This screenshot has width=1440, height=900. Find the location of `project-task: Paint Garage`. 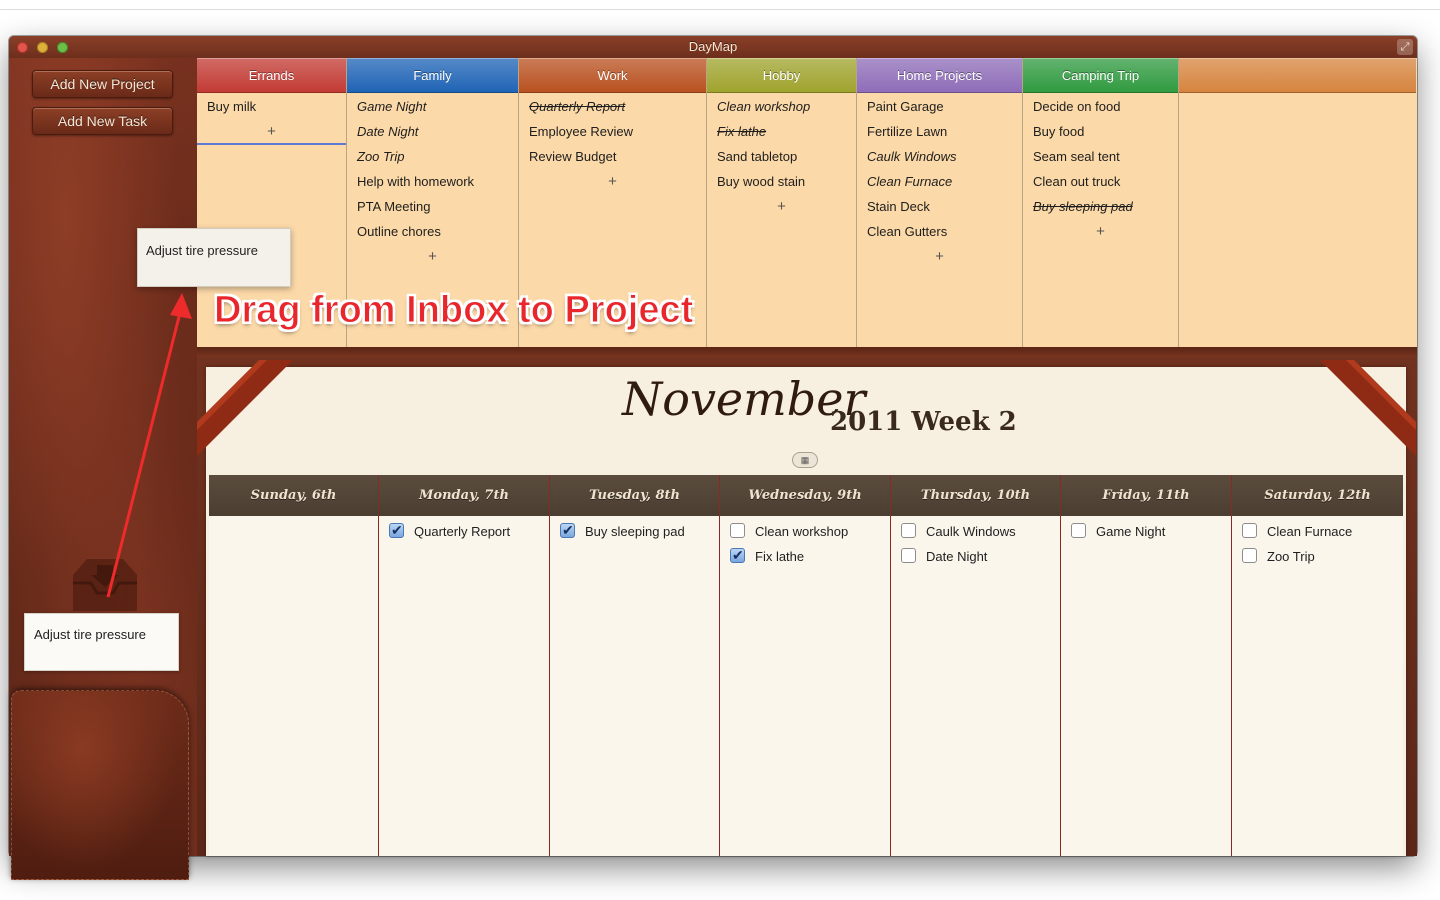

project-task: Paint Garage is located at coordinates (939, 106).